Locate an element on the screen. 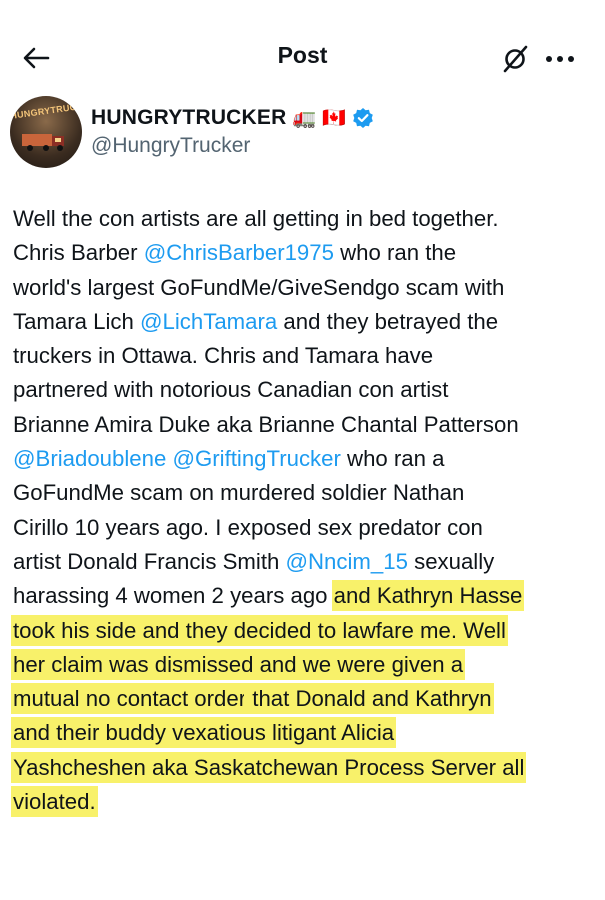  mention-link: @Briadoublene is located at coordinates (89, 458).